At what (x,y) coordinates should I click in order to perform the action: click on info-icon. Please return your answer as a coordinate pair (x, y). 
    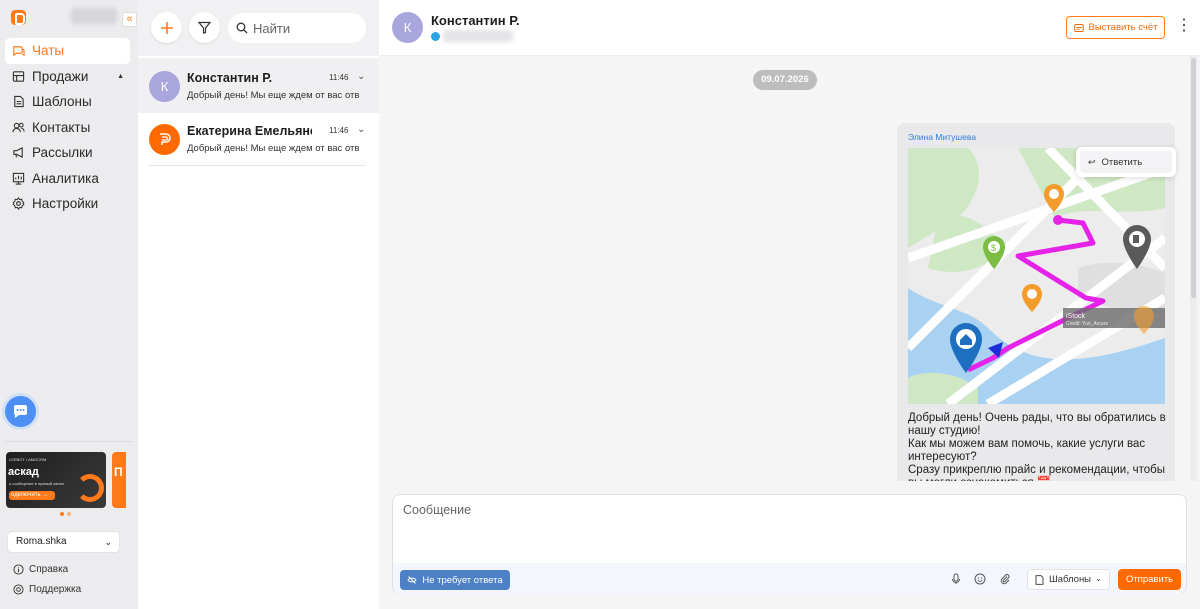
    Looking at the image, I should click on (18, 569).